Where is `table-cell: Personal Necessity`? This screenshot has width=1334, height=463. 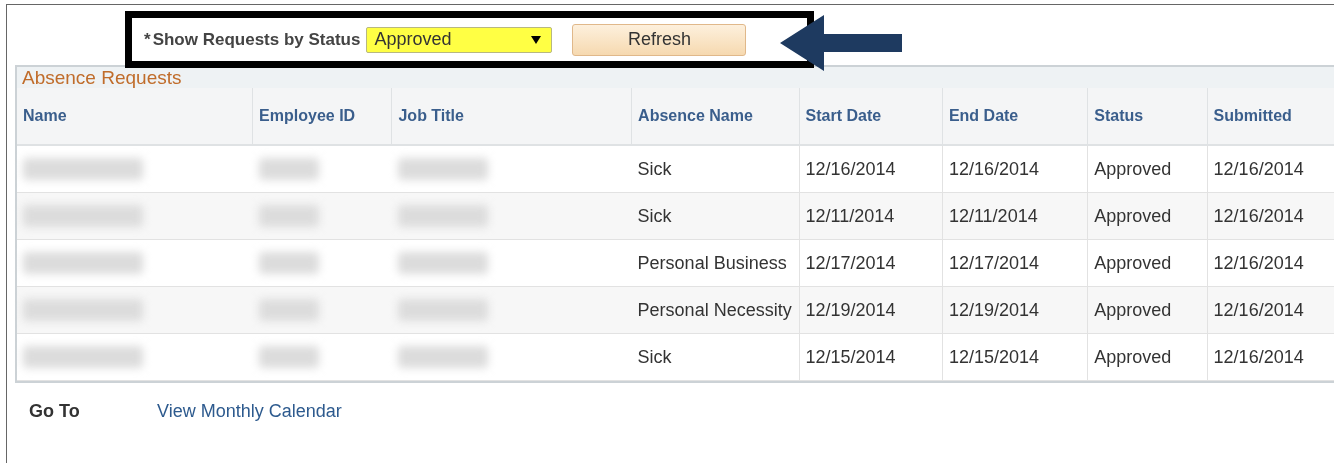 table-cell: Personal Necessity is located at coordinates (714, 310).